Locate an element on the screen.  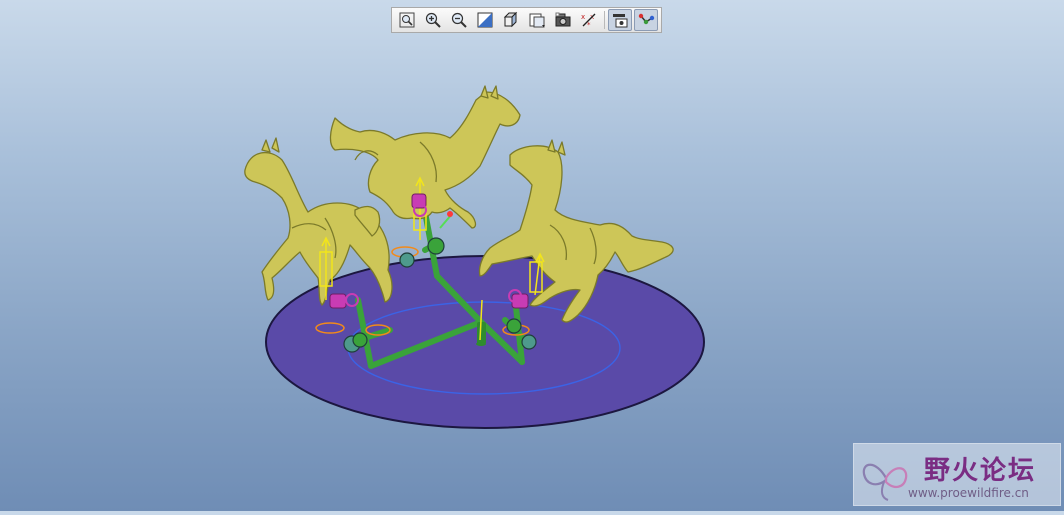
zoom-out-icon is located at coordinates (459, 20).